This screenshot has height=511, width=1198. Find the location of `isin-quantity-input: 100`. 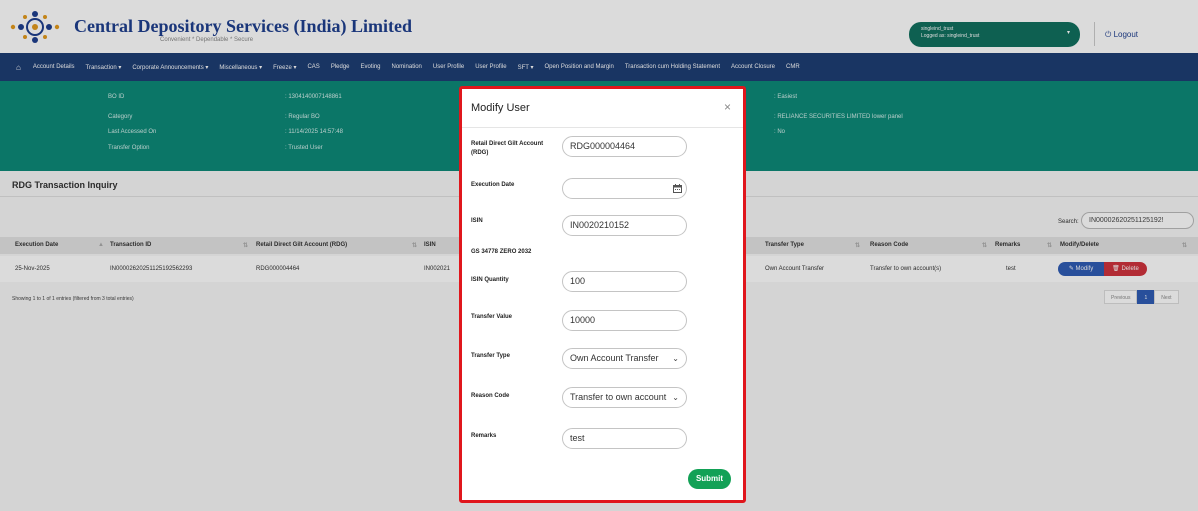

isin-quantity-input: 100 is located at coordinates (624, 281).